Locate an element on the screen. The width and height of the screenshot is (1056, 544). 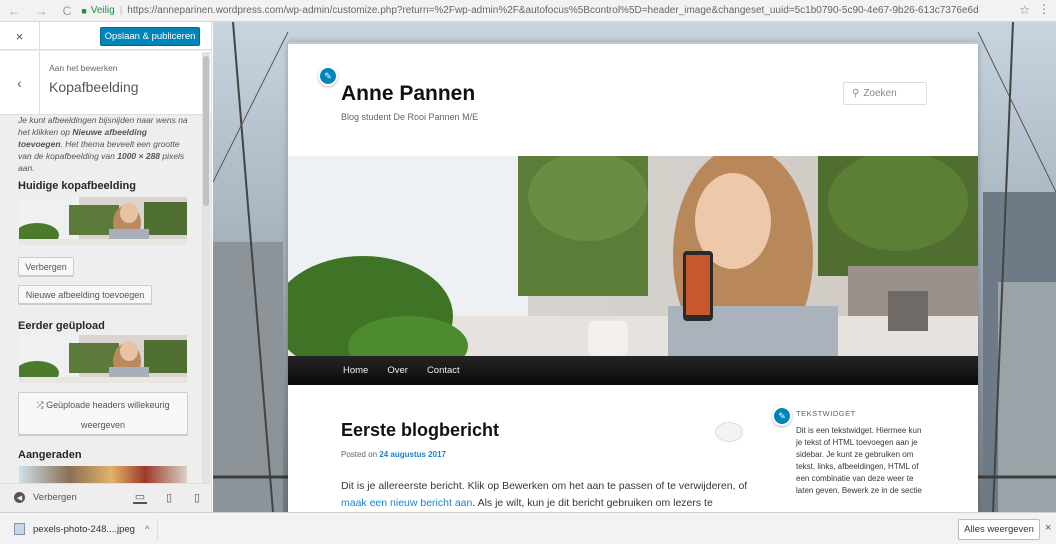
breadcrumb: Aan het bewerken is located at coordinates (83, 68).